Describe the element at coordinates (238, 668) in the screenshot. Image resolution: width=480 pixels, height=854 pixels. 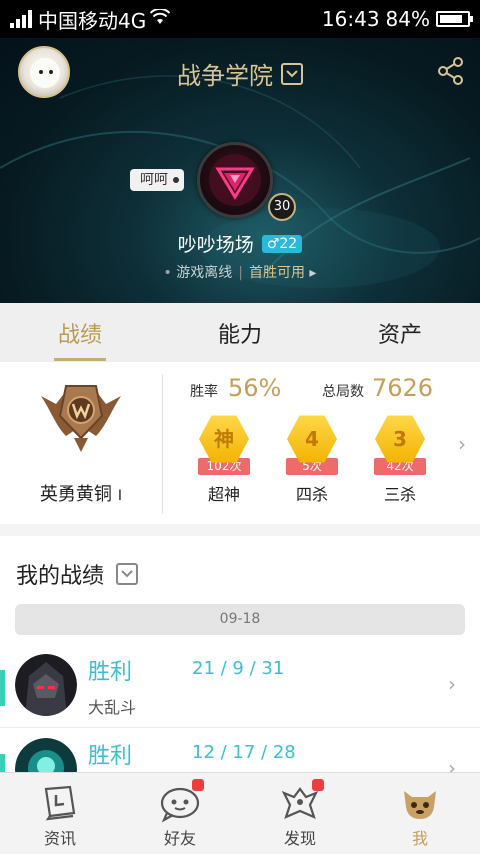
I see `match-kda: 21 / 9 / 31` at that location.